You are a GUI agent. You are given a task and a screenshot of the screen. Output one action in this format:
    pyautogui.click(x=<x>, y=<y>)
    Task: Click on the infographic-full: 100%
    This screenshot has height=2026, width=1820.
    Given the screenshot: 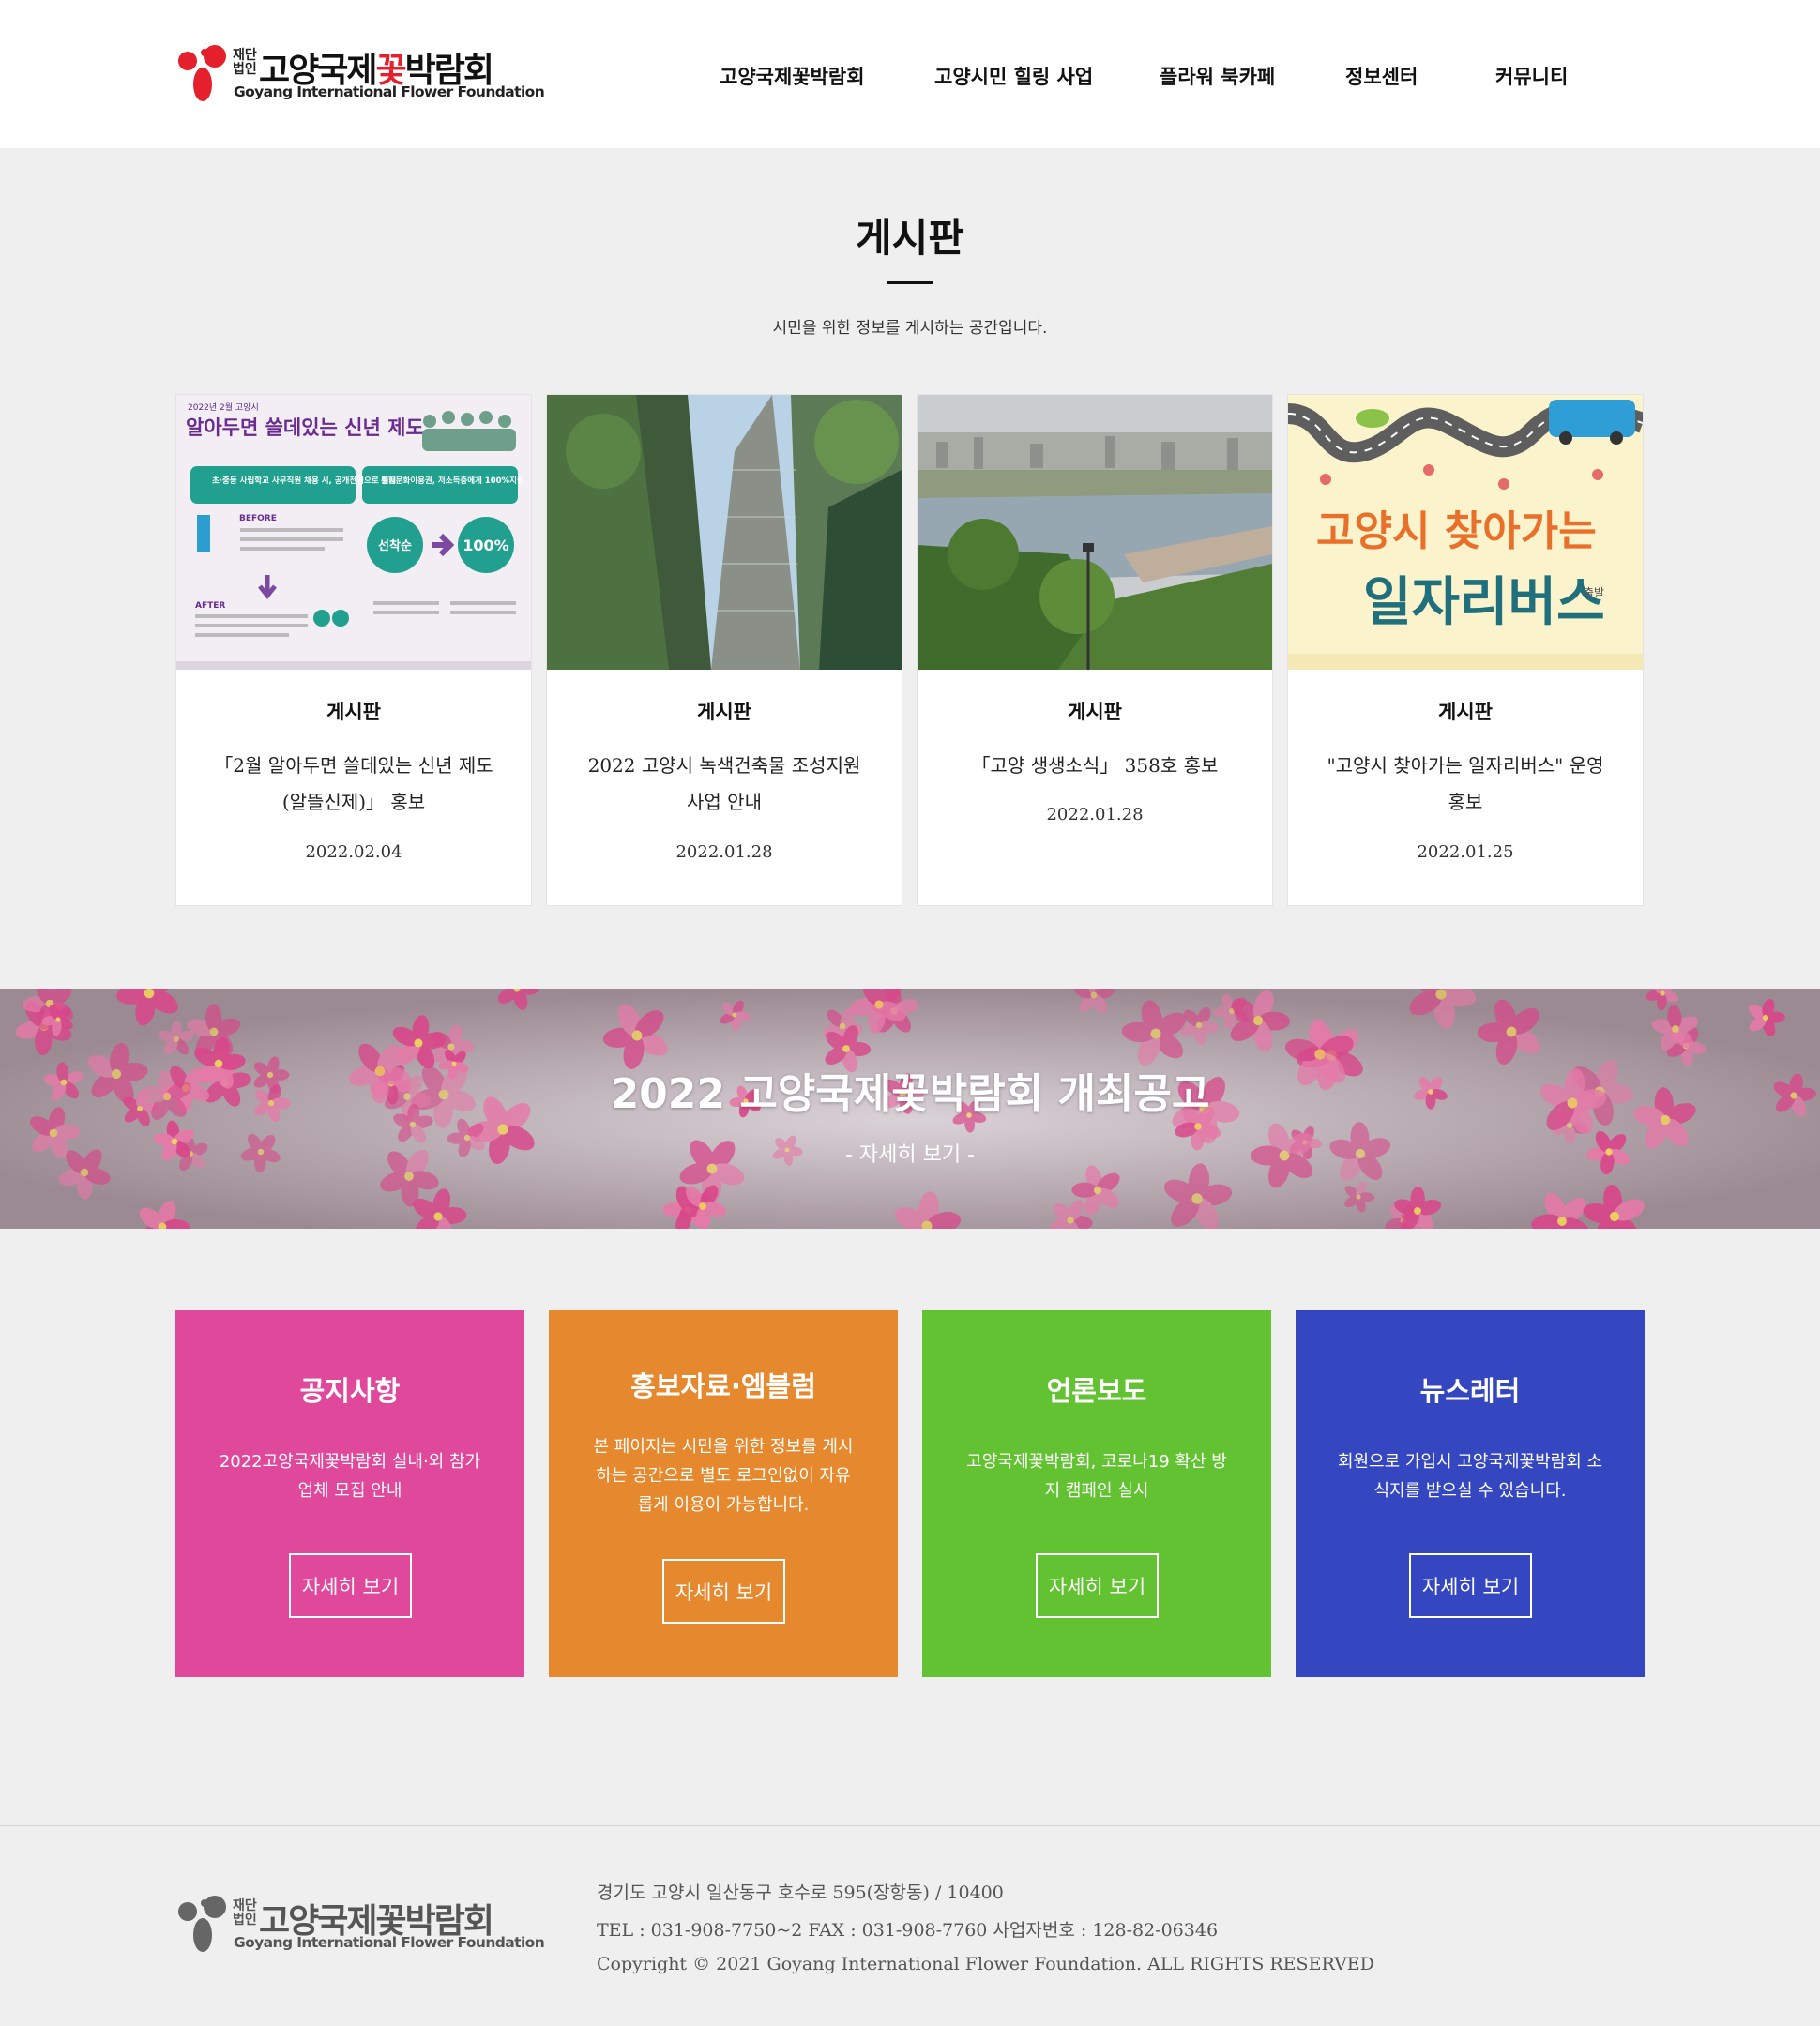 What is the action you would take?
    pyautogui.click(x=485, y=545)
    